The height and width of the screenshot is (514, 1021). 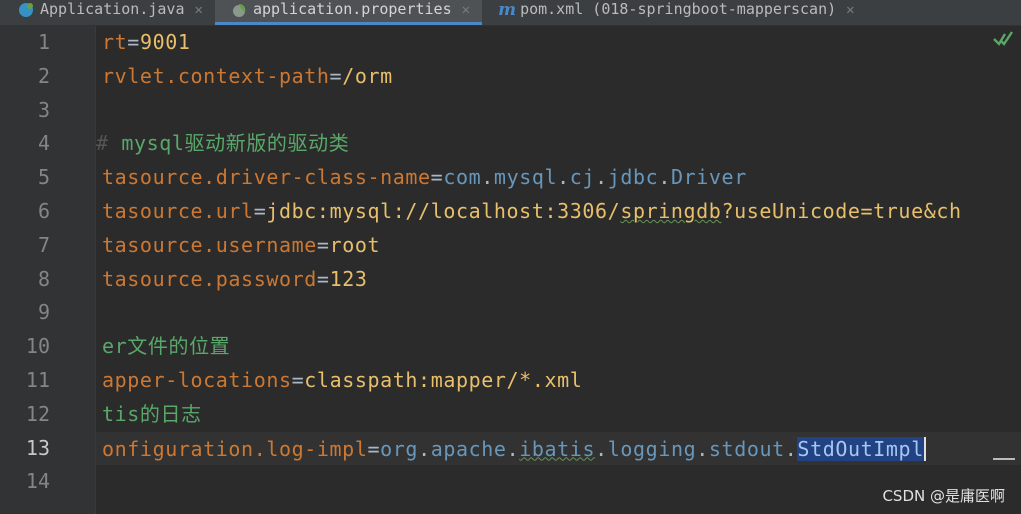 I want to click on tab-label: application.properties, so click(x=352, y=9).